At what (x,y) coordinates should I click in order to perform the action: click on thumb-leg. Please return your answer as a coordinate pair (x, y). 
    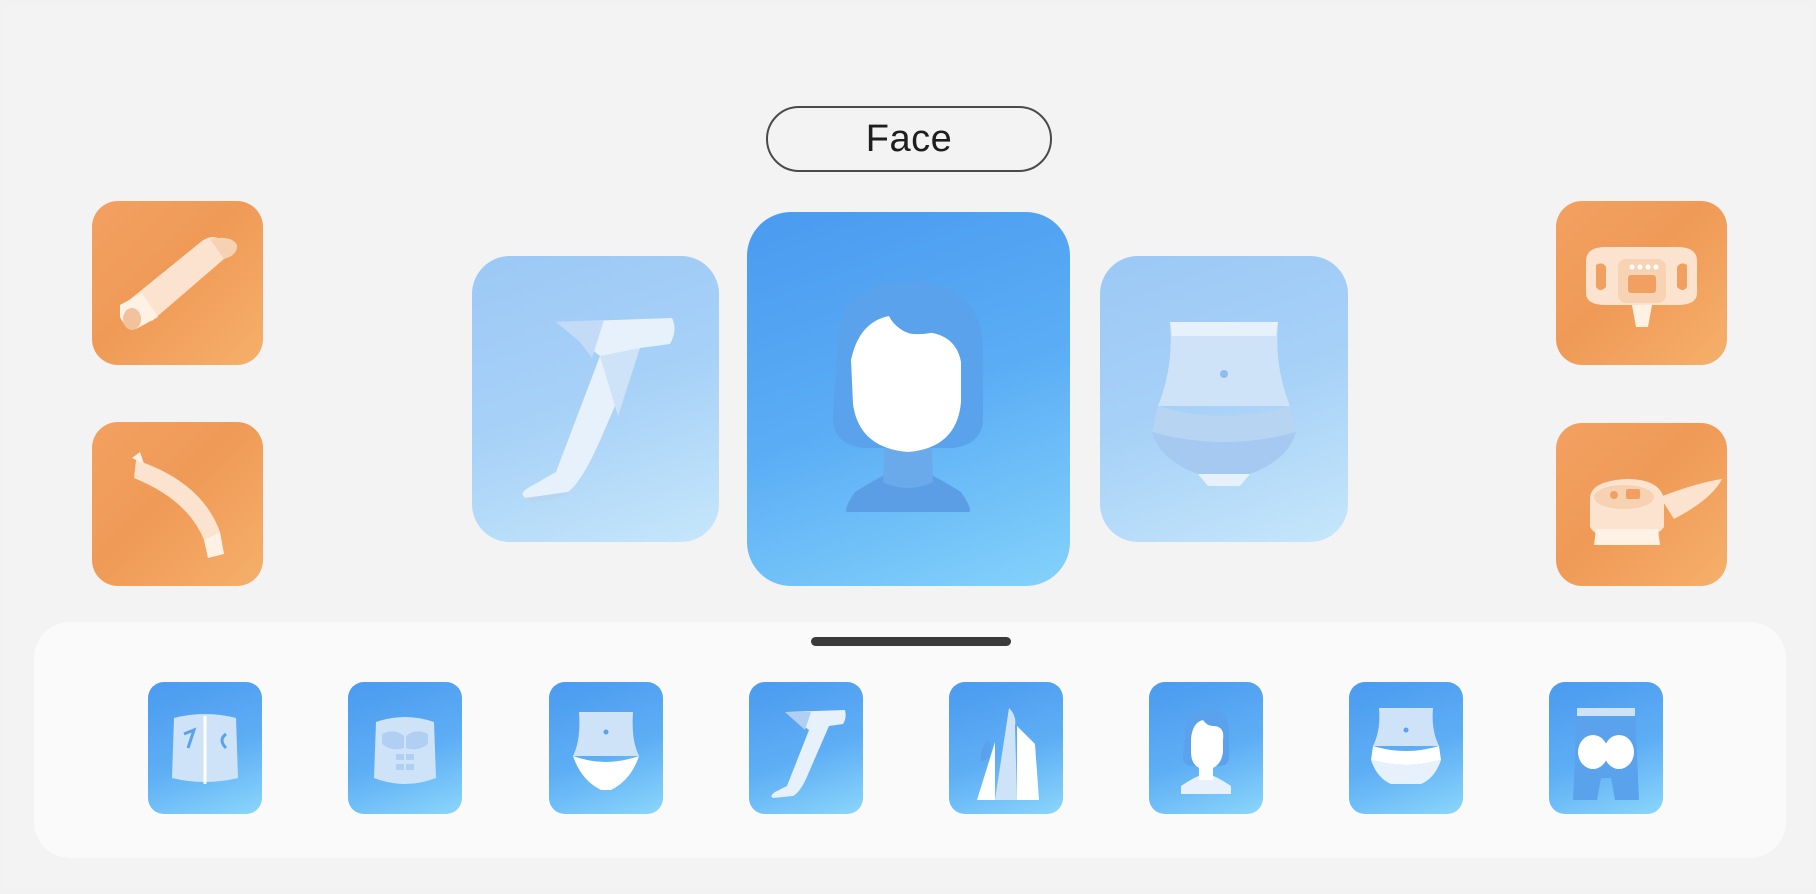
    Looking at the image, I should click on (806, 748).